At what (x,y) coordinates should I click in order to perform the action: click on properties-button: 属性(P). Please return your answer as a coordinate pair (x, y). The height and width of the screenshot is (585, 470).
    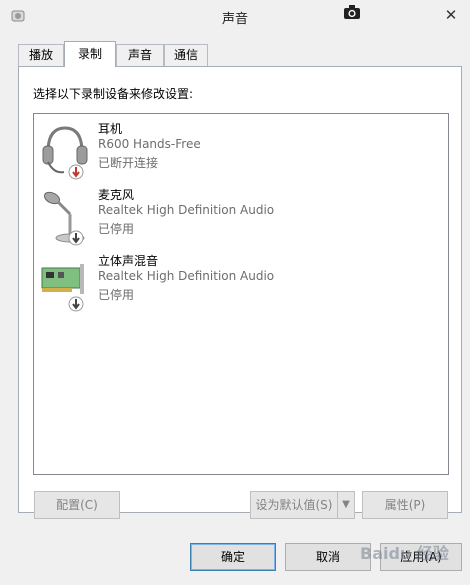
    Looking at the image, I should click on (405, 505).